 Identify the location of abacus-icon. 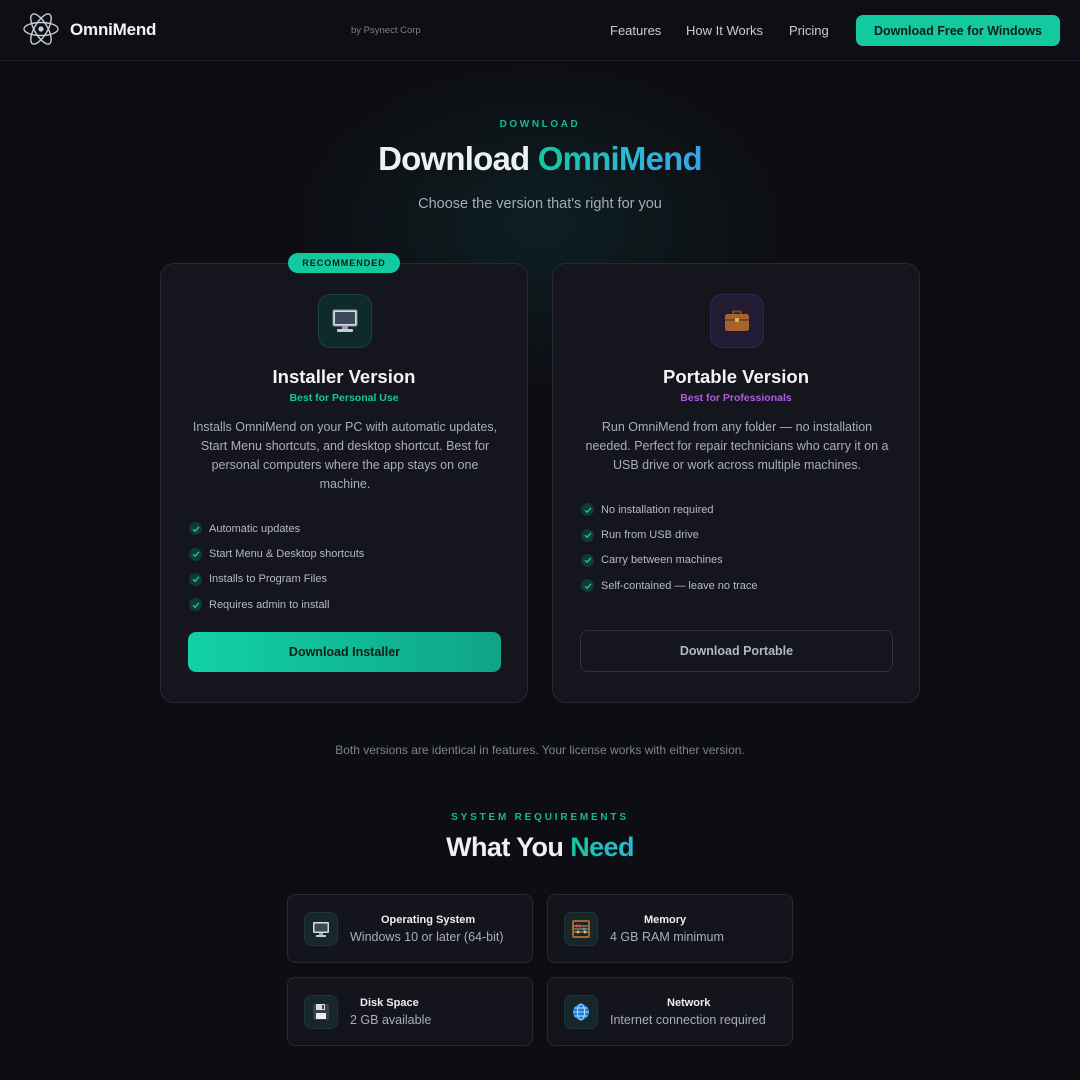
(581, 929).